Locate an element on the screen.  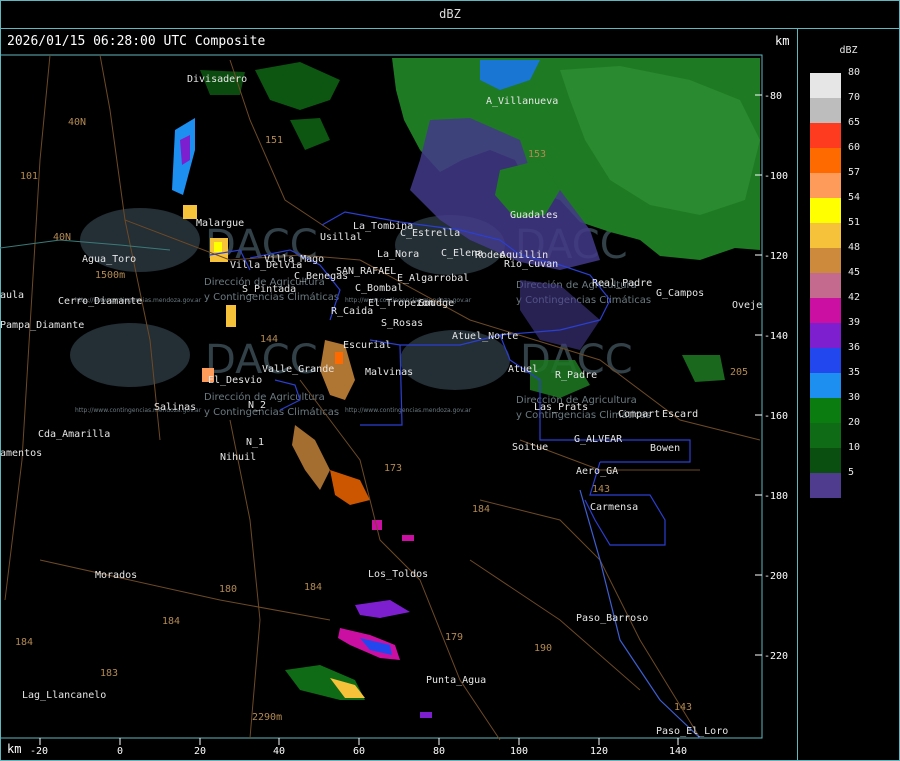
place-label: G_ALVEAR is located at coordinates (598, 439).